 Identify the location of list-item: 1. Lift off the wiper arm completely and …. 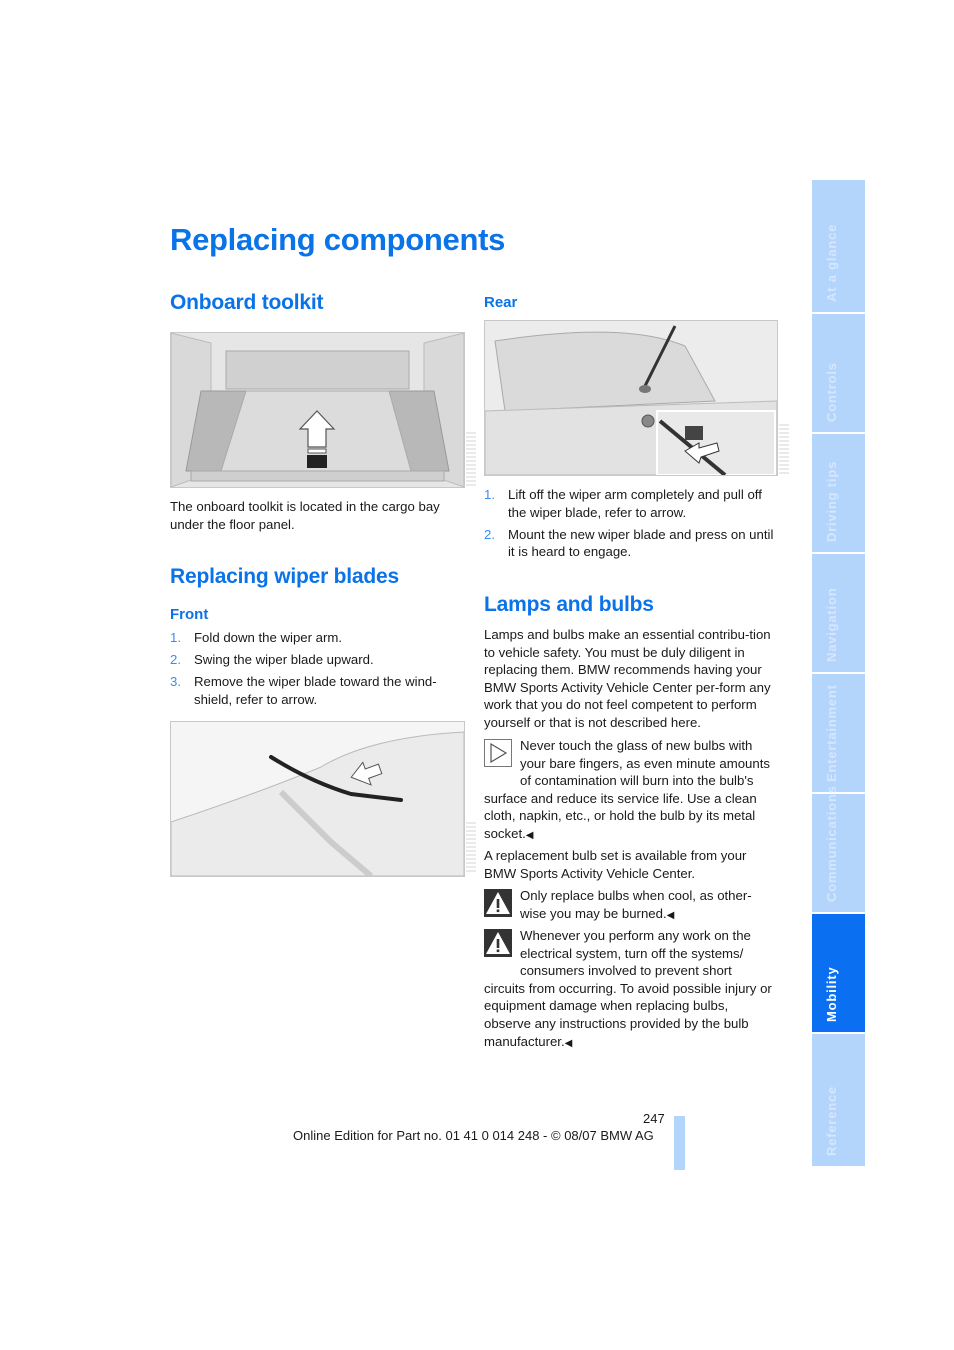
(630, 503).